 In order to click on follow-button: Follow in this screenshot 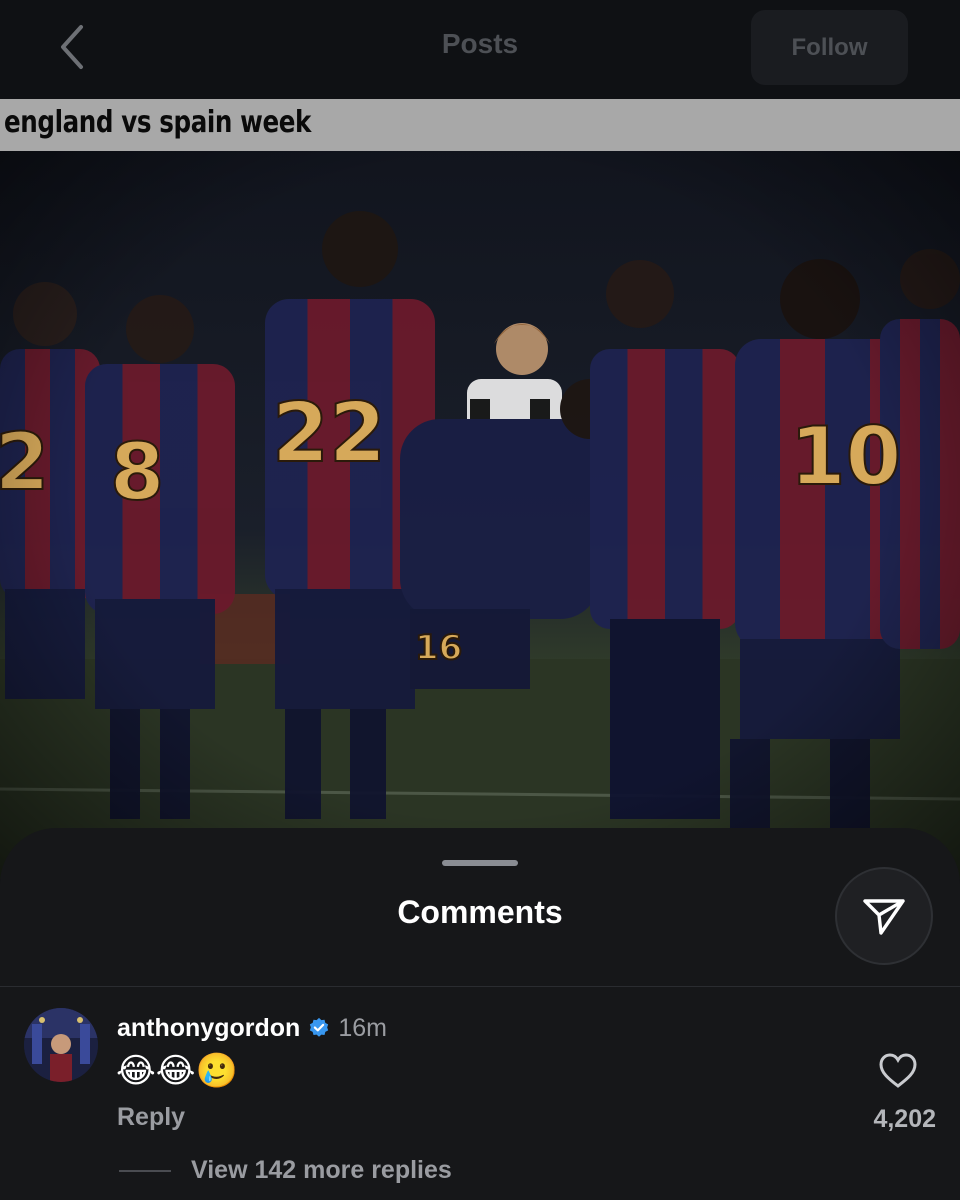, I will do `click(829, 47)`.